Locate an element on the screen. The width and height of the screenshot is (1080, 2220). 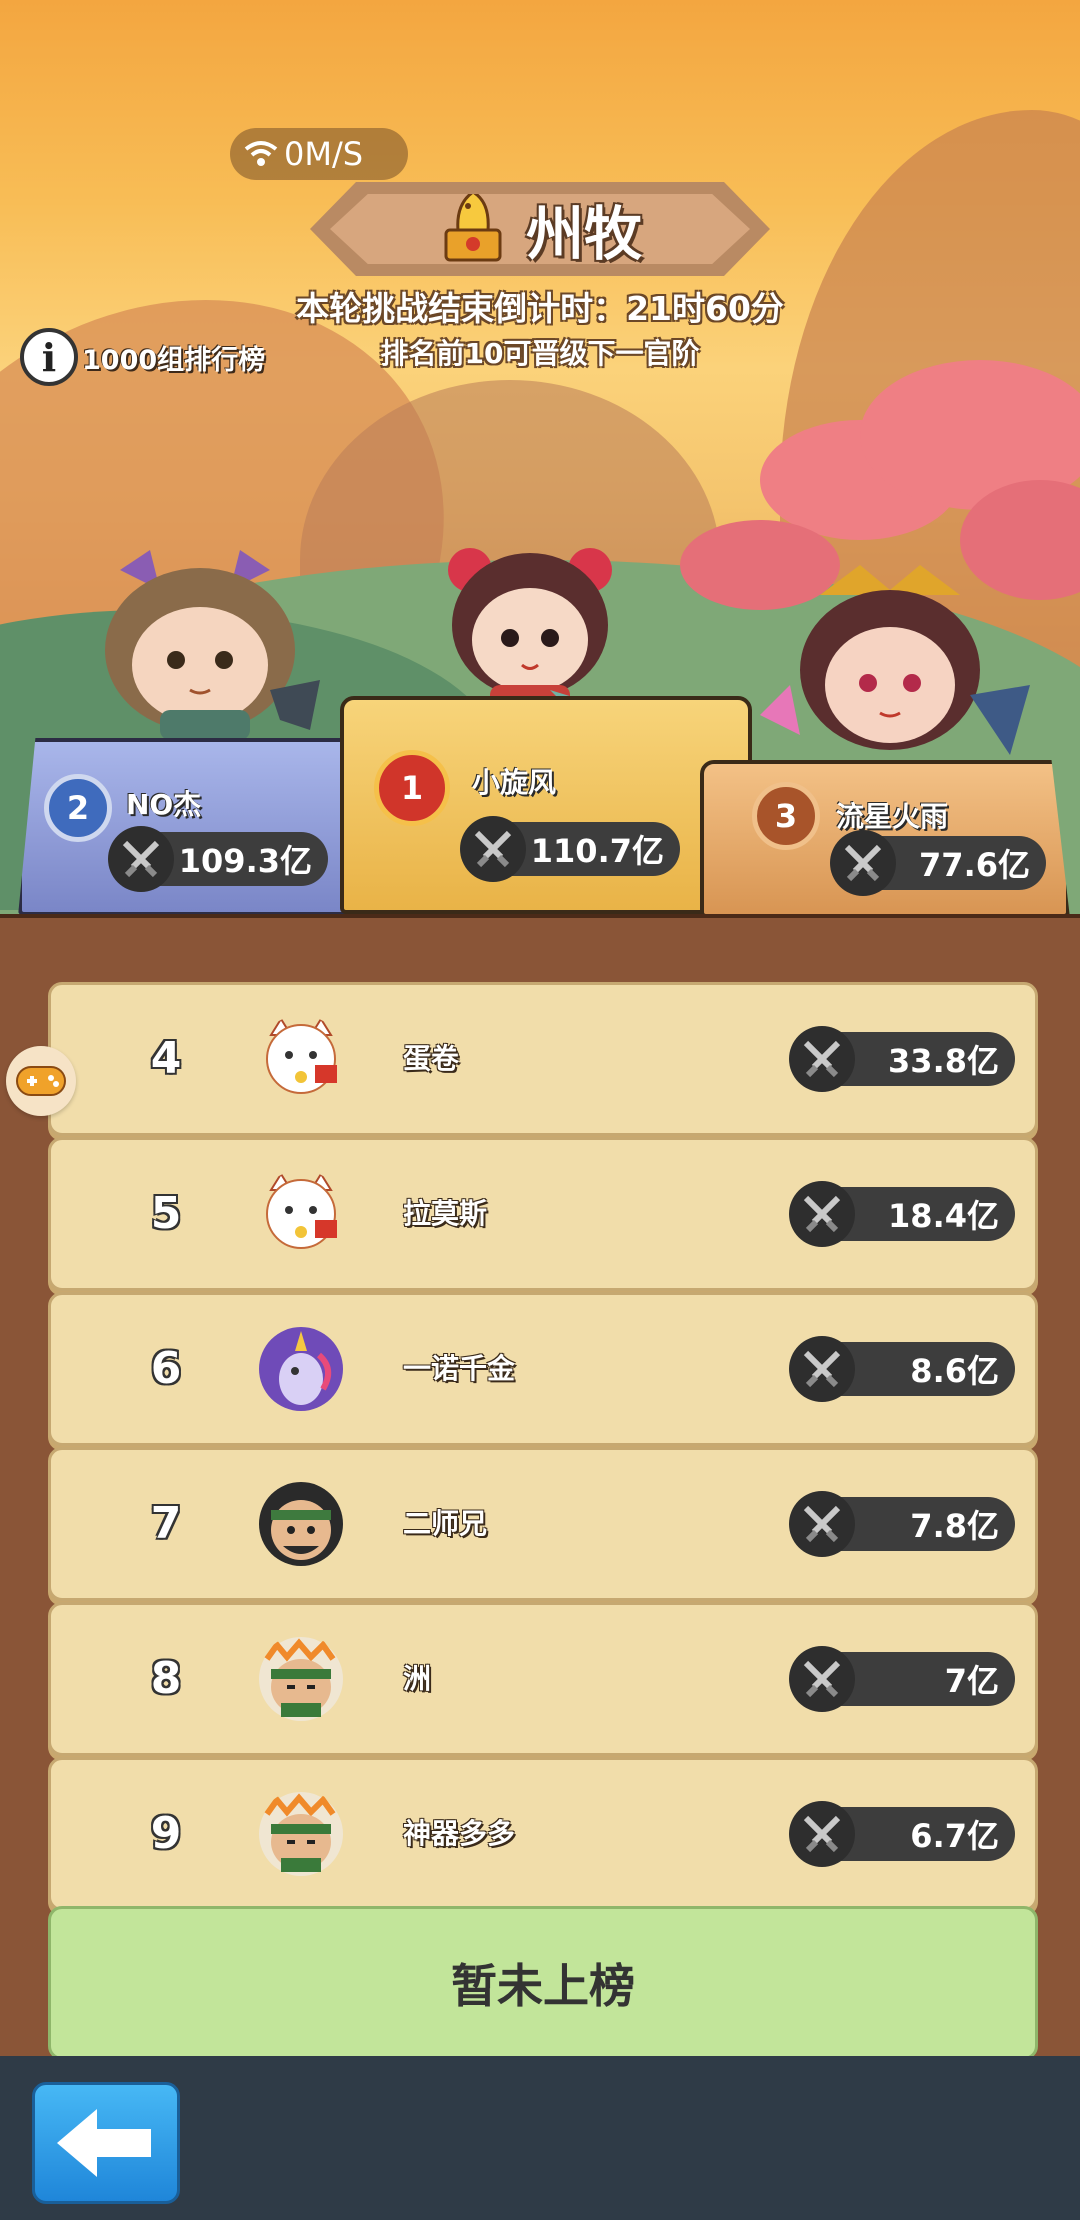
unicorn-avatar-icon is located at coordinates (301, 1369).